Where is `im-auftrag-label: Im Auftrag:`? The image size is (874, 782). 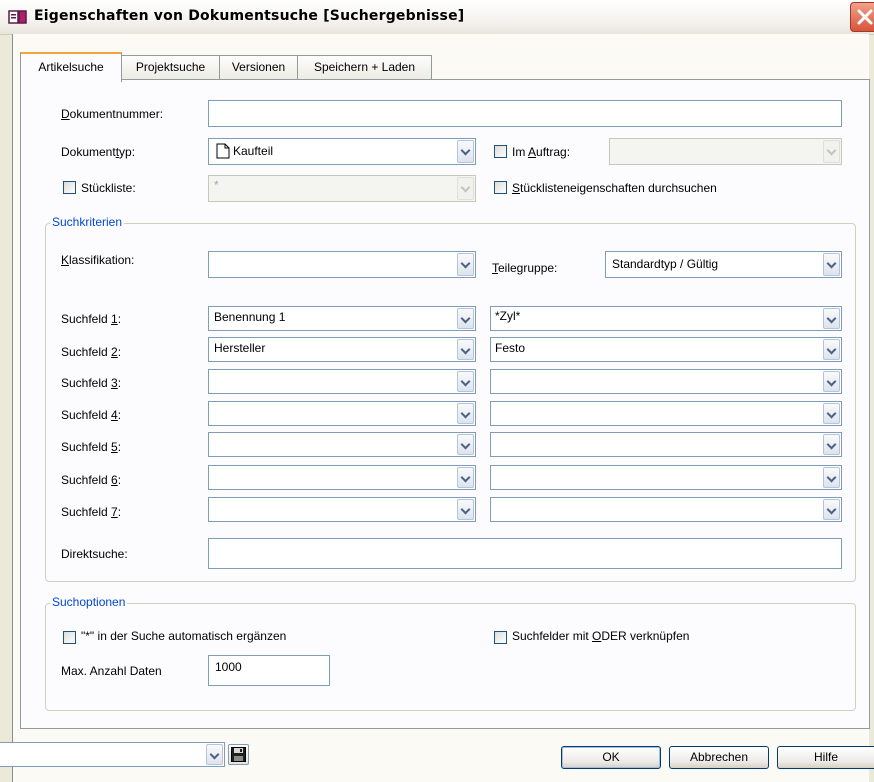 im-auftrag-label: Im Auftrag: is located at coordinates (541, 152).